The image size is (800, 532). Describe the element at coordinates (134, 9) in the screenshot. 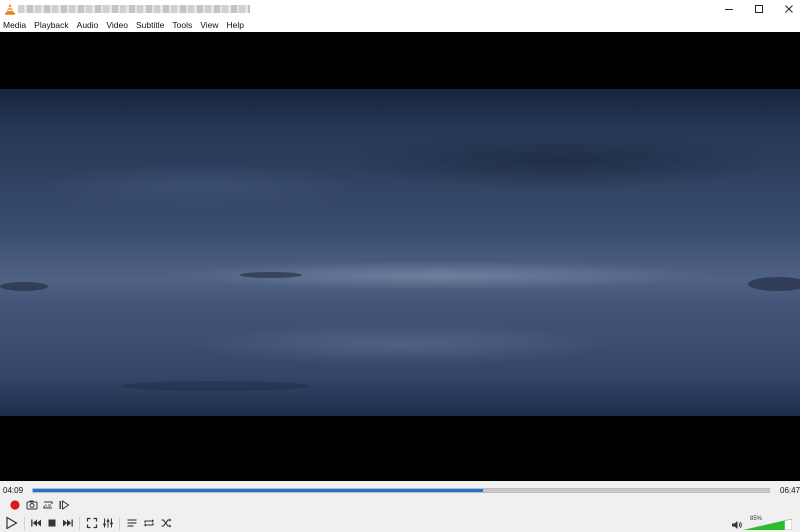

I see `redacted-title` at that location.